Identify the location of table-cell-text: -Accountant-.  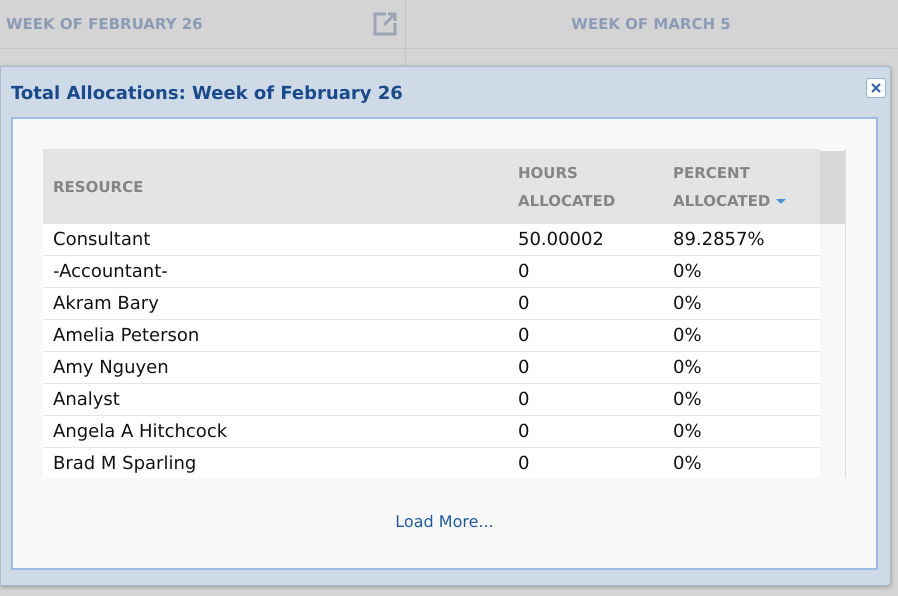
(110, 272).